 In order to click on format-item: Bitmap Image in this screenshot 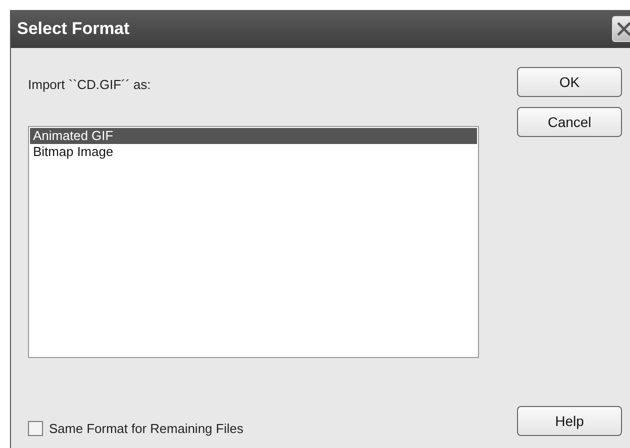, I will do `click(253, 152)`.